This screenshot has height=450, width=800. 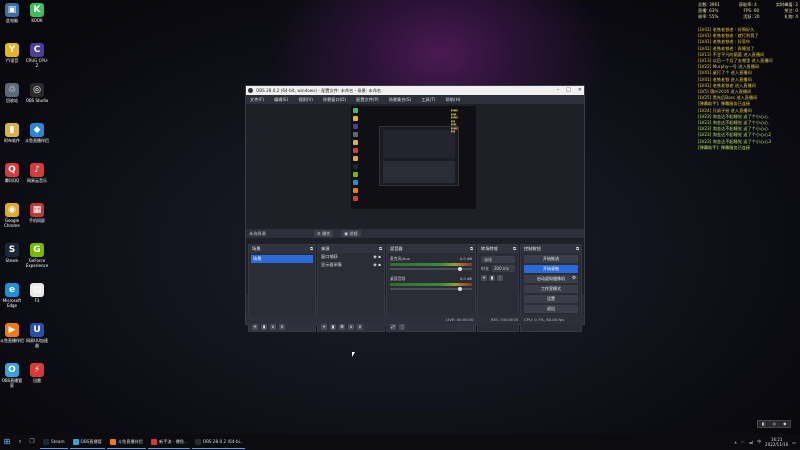 I want to click on notification-icon: ▭, so click(x=794, y=442).